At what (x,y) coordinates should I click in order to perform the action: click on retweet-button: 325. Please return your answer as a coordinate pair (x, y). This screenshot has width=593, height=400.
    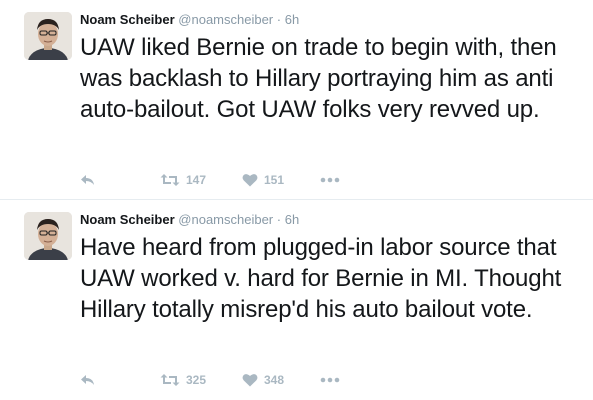
    Looking at the image, I should click on (183, 380).